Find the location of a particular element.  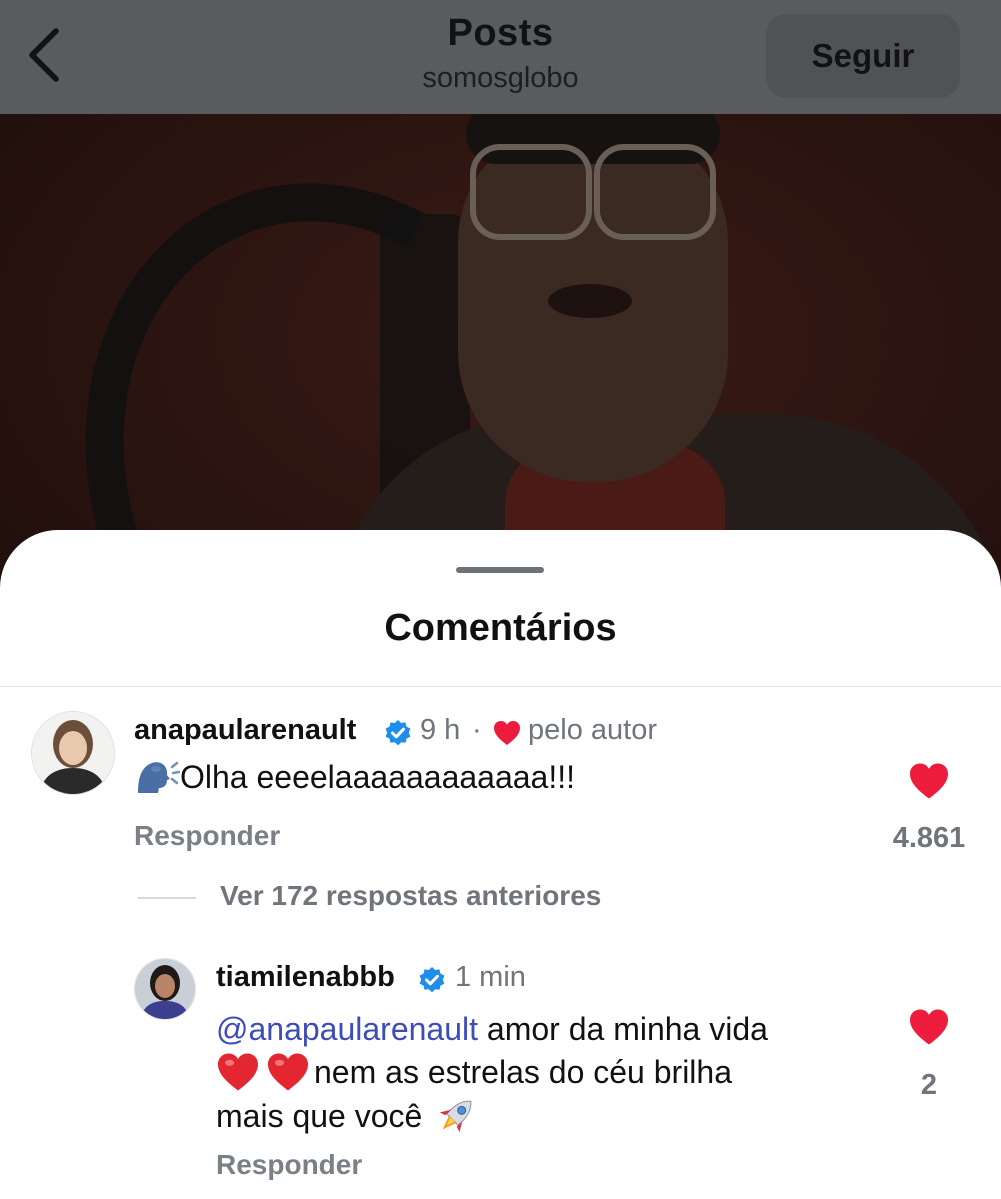

view-replies-toggle: Ver 172 respostas anteriores is located at coordinates (418, 898).